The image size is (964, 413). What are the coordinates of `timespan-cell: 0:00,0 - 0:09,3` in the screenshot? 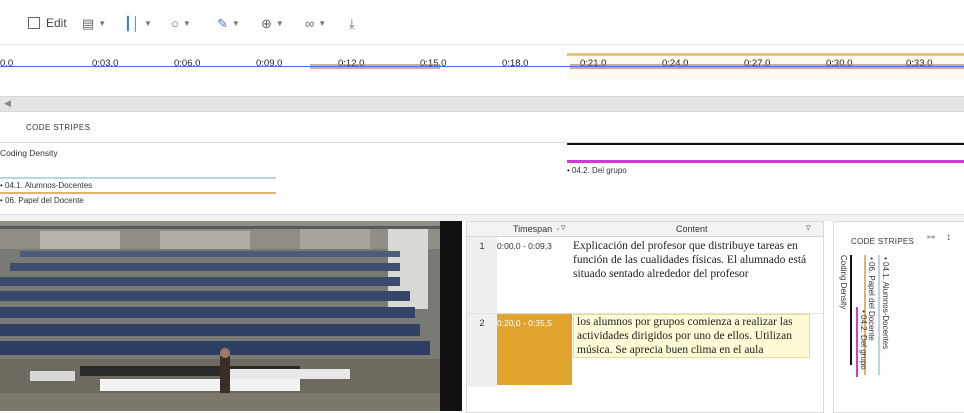 It's located at (534, 246).